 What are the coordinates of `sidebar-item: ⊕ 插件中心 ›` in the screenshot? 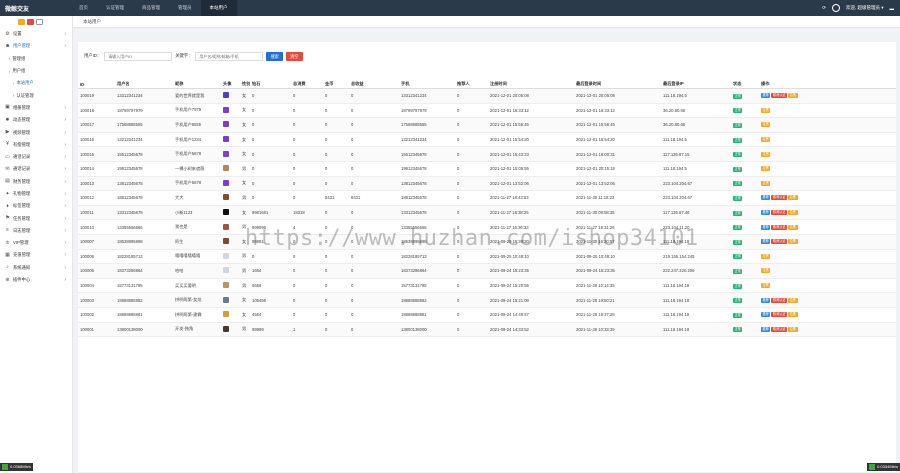 It's located at (36, 280).